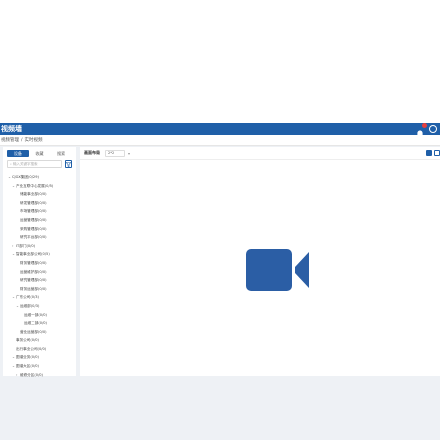 This screenshot has width=440, height=440. I want to click on tab-search: 搜索, so click(61, 153).